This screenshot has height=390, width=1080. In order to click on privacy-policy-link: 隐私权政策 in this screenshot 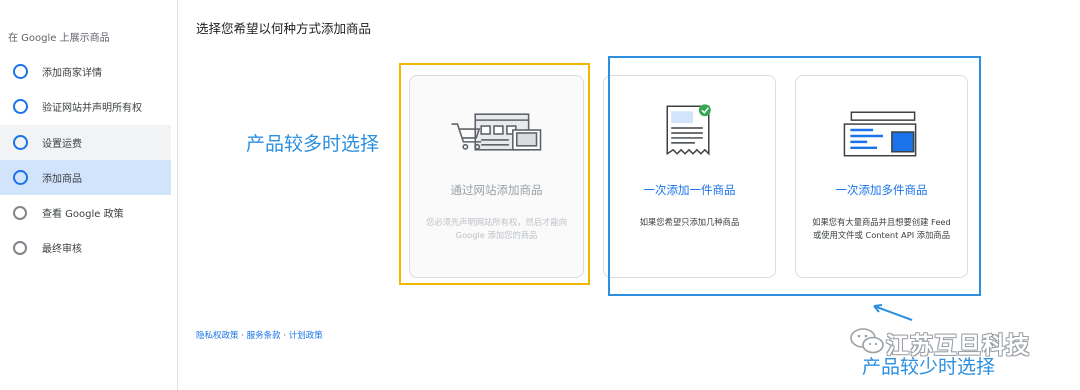, I will do `click(217, 336)`.